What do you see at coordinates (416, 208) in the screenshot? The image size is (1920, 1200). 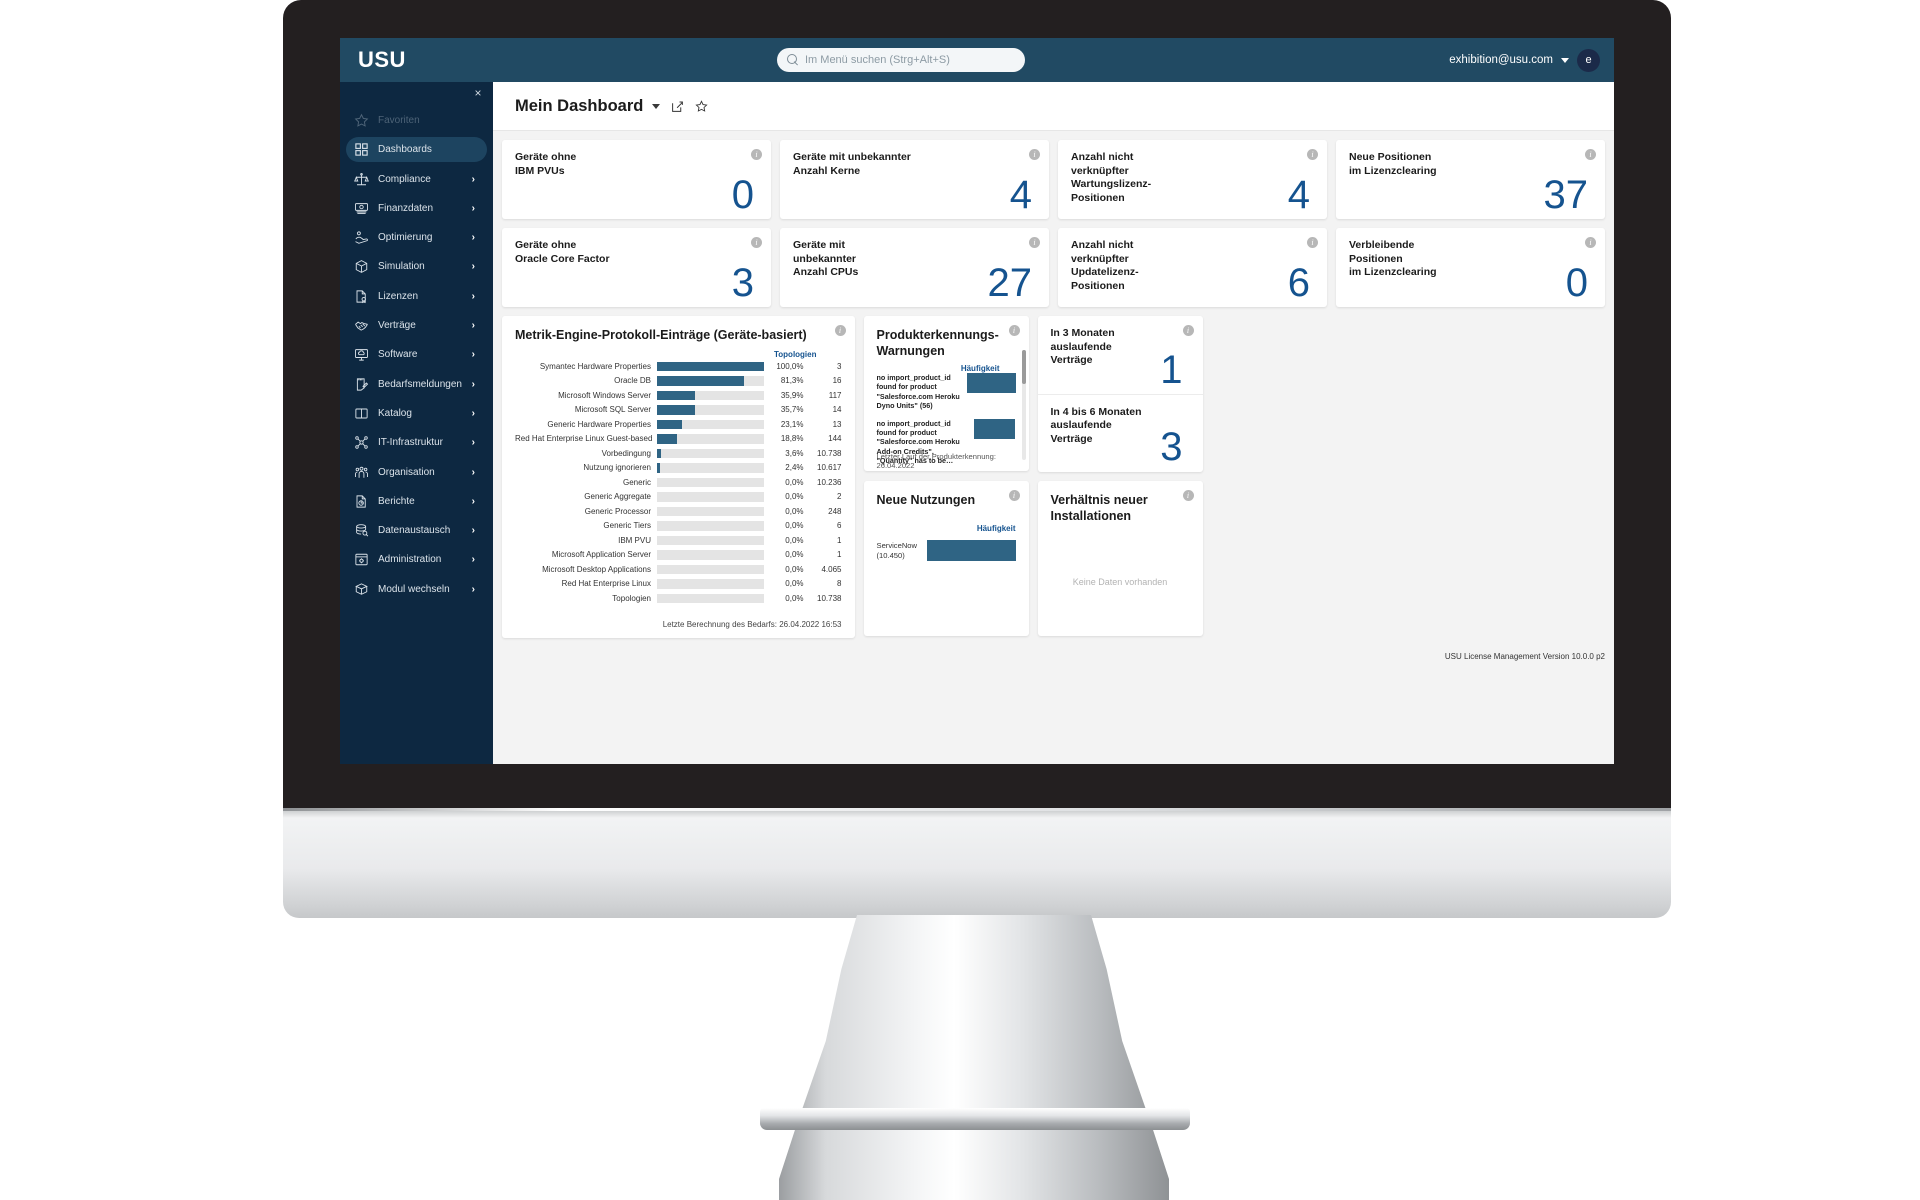 I see `sidebar-item-finanzdaten: Finanzdaten ›` at bounding box center [416, 208].